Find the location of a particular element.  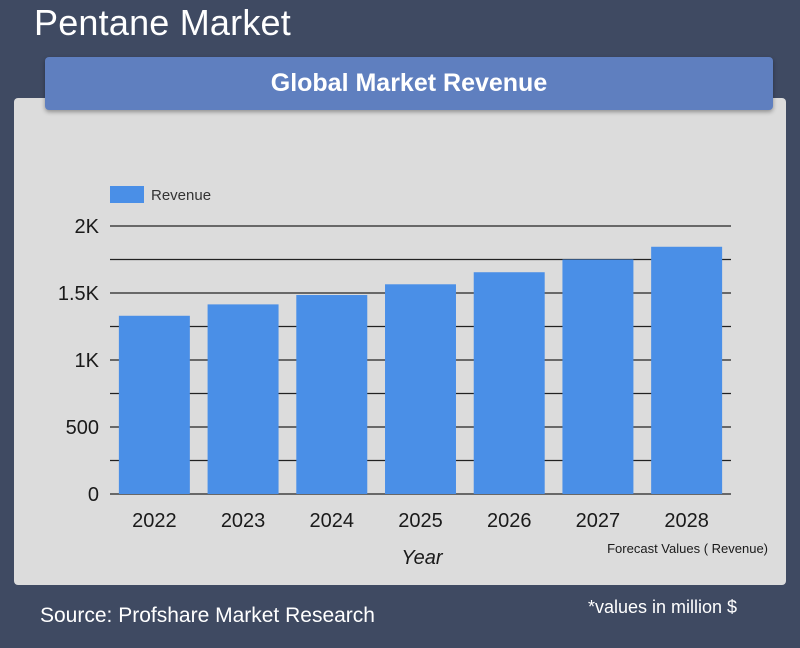

legend-swatch-revenue is located at coordinates (127, 194).